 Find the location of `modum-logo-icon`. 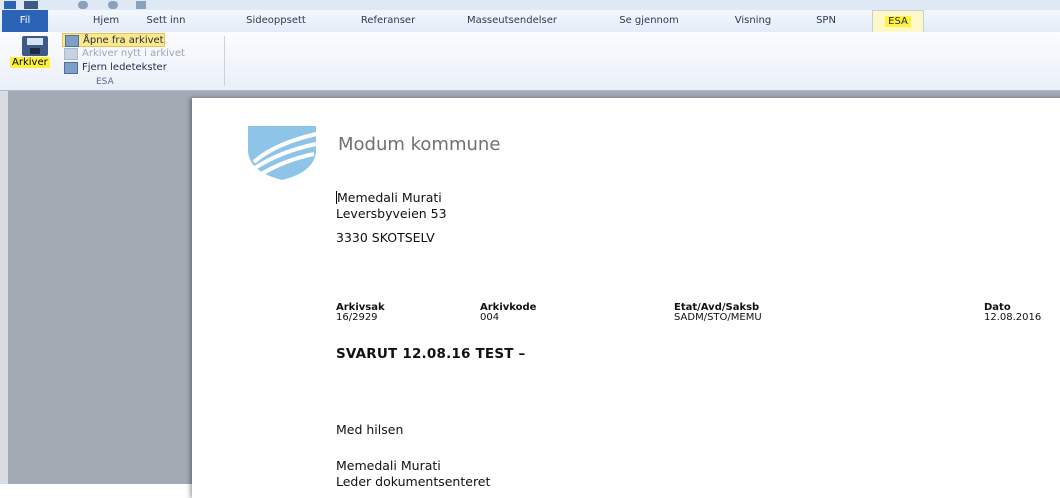

modum-logo-icon is located at coordinates (282, 153).